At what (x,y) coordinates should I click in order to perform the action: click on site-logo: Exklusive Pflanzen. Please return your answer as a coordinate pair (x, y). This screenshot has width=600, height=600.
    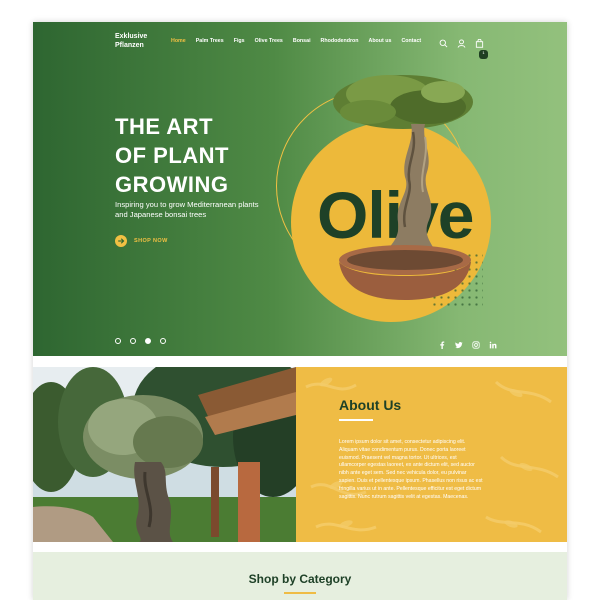
    Looking at the image, I should click on (131, 41).